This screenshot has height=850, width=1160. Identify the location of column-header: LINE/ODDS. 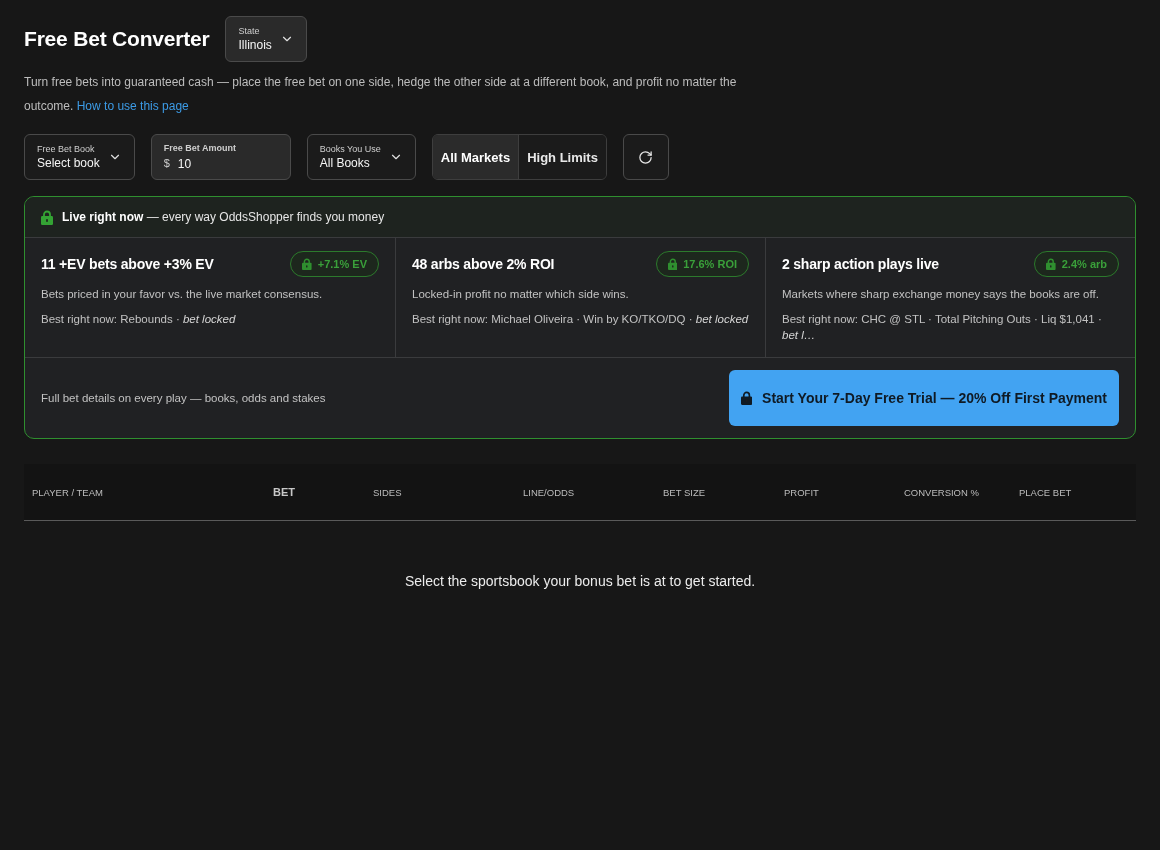
(593, 492).